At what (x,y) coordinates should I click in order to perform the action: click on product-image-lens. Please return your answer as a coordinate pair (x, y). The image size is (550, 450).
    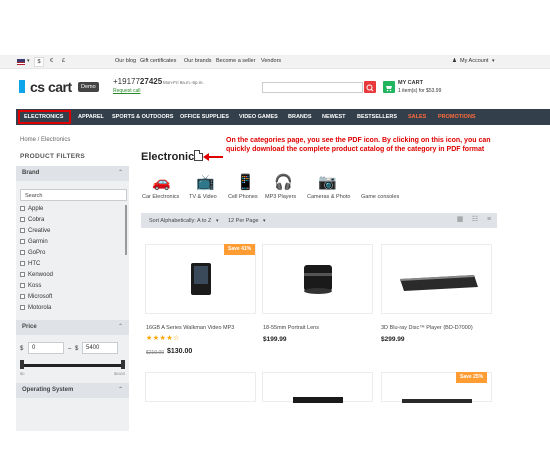
    Looking at the image, I should click on (318, 280).